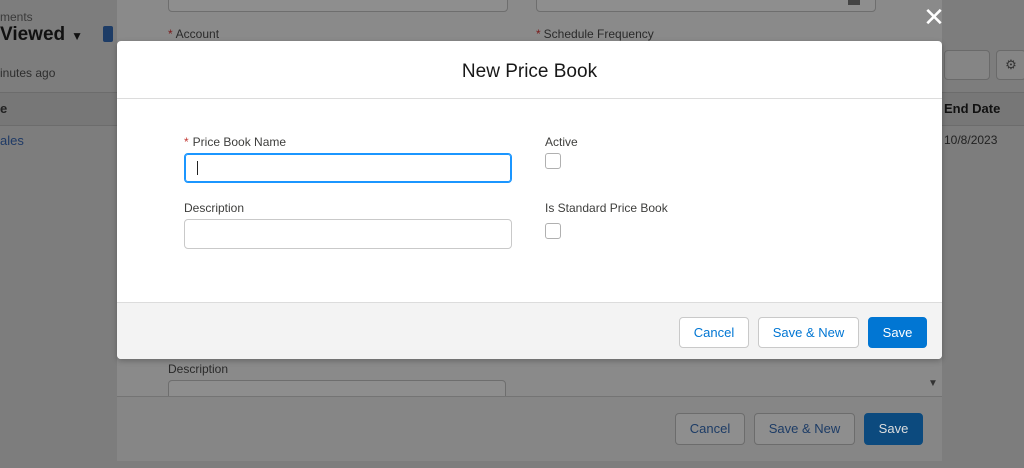  I want to click on underlying-form-footer: Cancel Save & New Save, so click(529, 428).